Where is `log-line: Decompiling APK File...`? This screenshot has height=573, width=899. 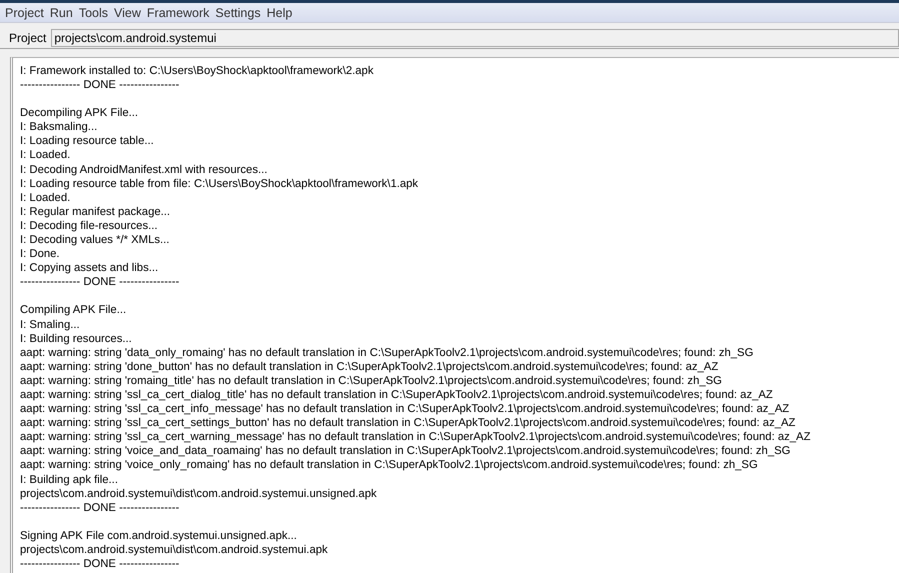
log-line: Decompiling APK File... is located at coordinates (79, 113).